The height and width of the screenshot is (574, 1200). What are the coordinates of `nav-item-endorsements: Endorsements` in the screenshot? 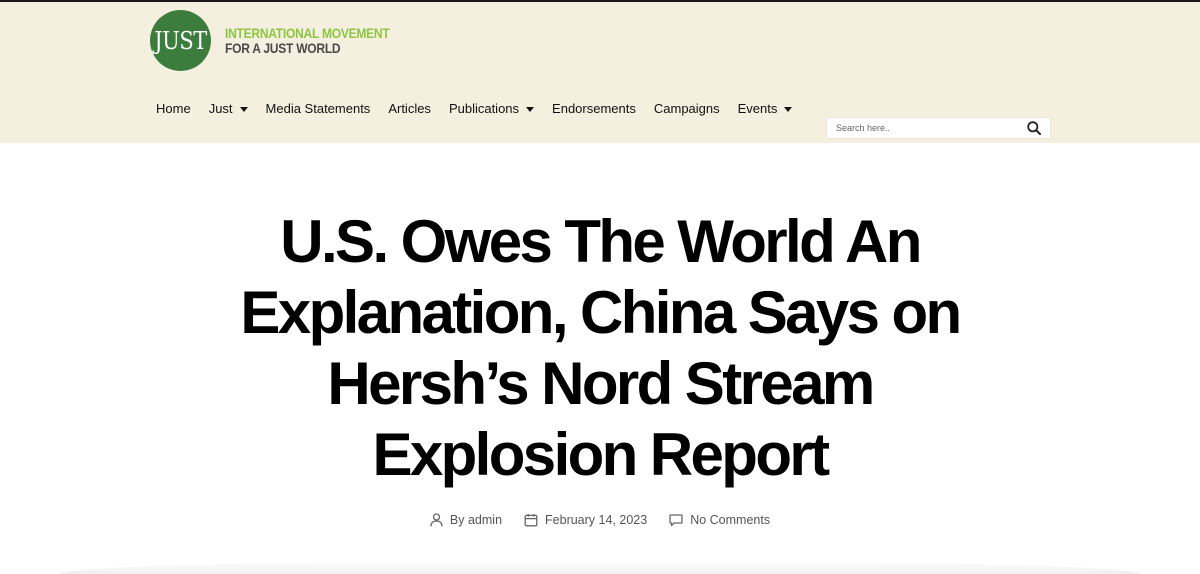 It's located at (594, 108).